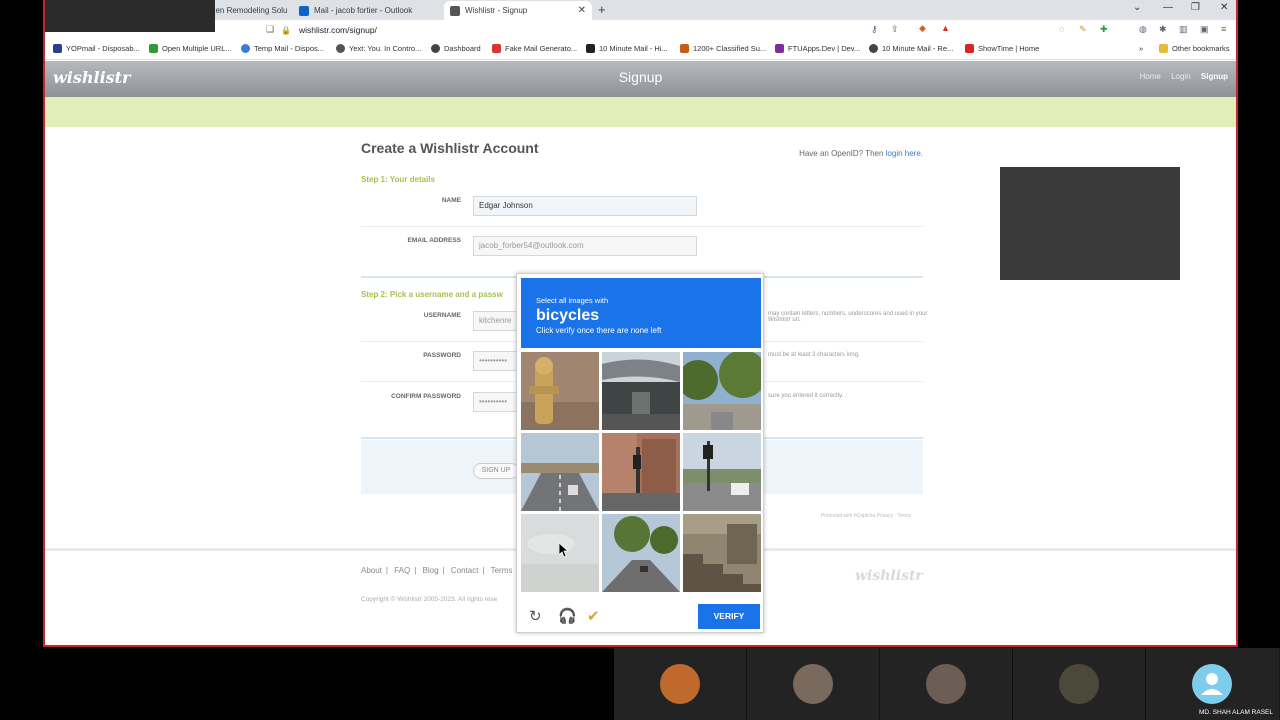 The height and width of the screenshot is (720, 1280). What do you see at coordinates (483, 570) in the screenshot?
I see `footer-sep: |` at bounding box center [483, 570].